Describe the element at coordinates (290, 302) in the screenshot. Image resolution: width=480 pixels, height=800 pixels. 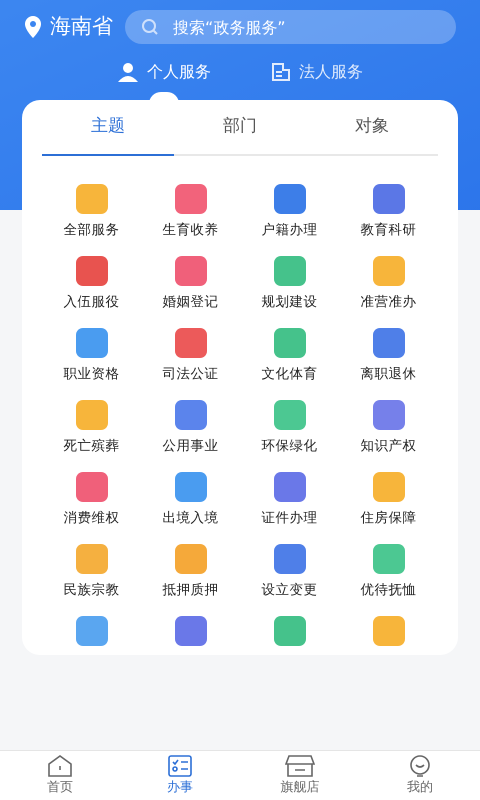
I see `service-label: 规划建设` at that location.